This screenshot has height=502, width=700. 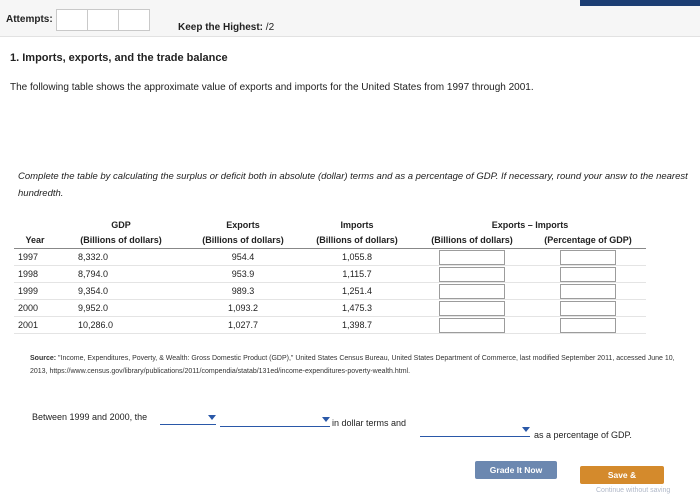 I want to click on header-gdp: GDP, so click(x=121, y=225).